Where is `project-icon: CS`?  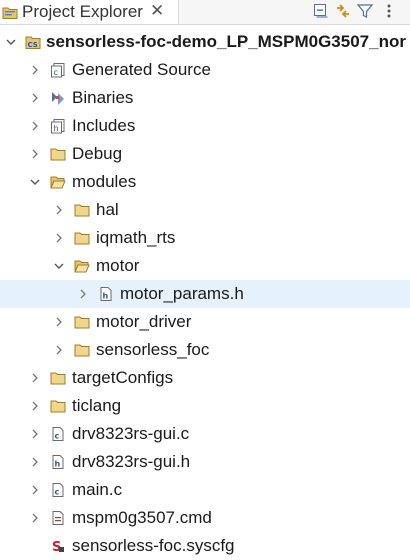 project-icon: CS is located at coordinates (33, 42).